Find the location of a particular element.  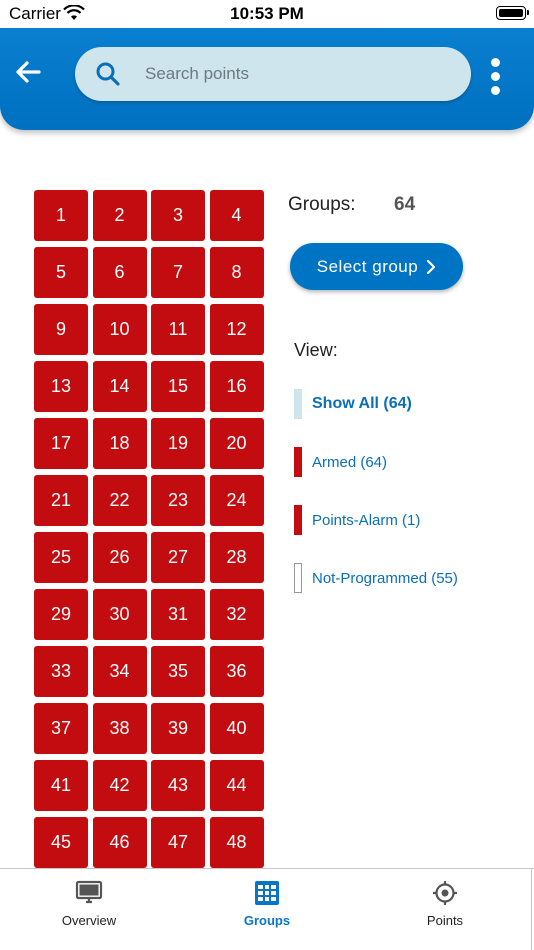

group-cell: 10 is located at coordinates (119, 329).